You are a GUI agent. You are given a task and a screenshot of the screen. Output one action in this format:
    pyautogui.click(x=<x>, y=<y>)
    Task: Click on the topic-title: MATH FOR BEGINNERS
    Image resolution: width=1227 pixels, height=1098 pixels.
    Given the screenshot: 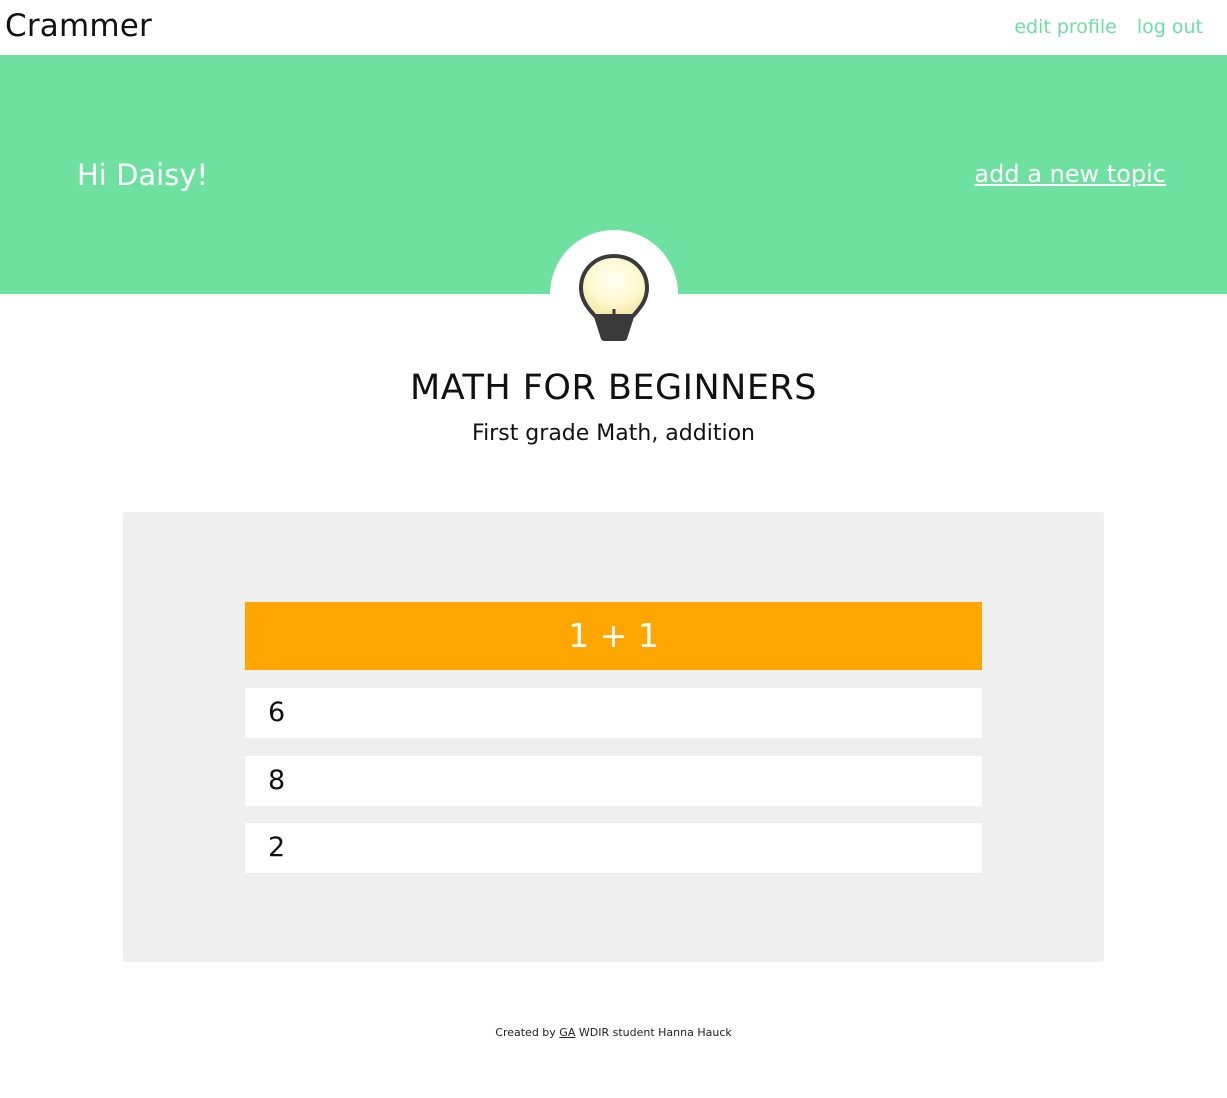 What is the action you would take?
    pyautogui.click(x=613, y=388)
    